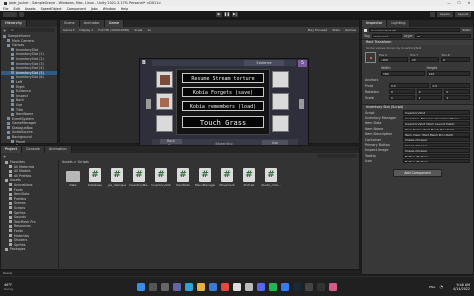 This screenshot has height=296, width=474. I want to click on layers-dropdown: Layers, so click(444, 14).